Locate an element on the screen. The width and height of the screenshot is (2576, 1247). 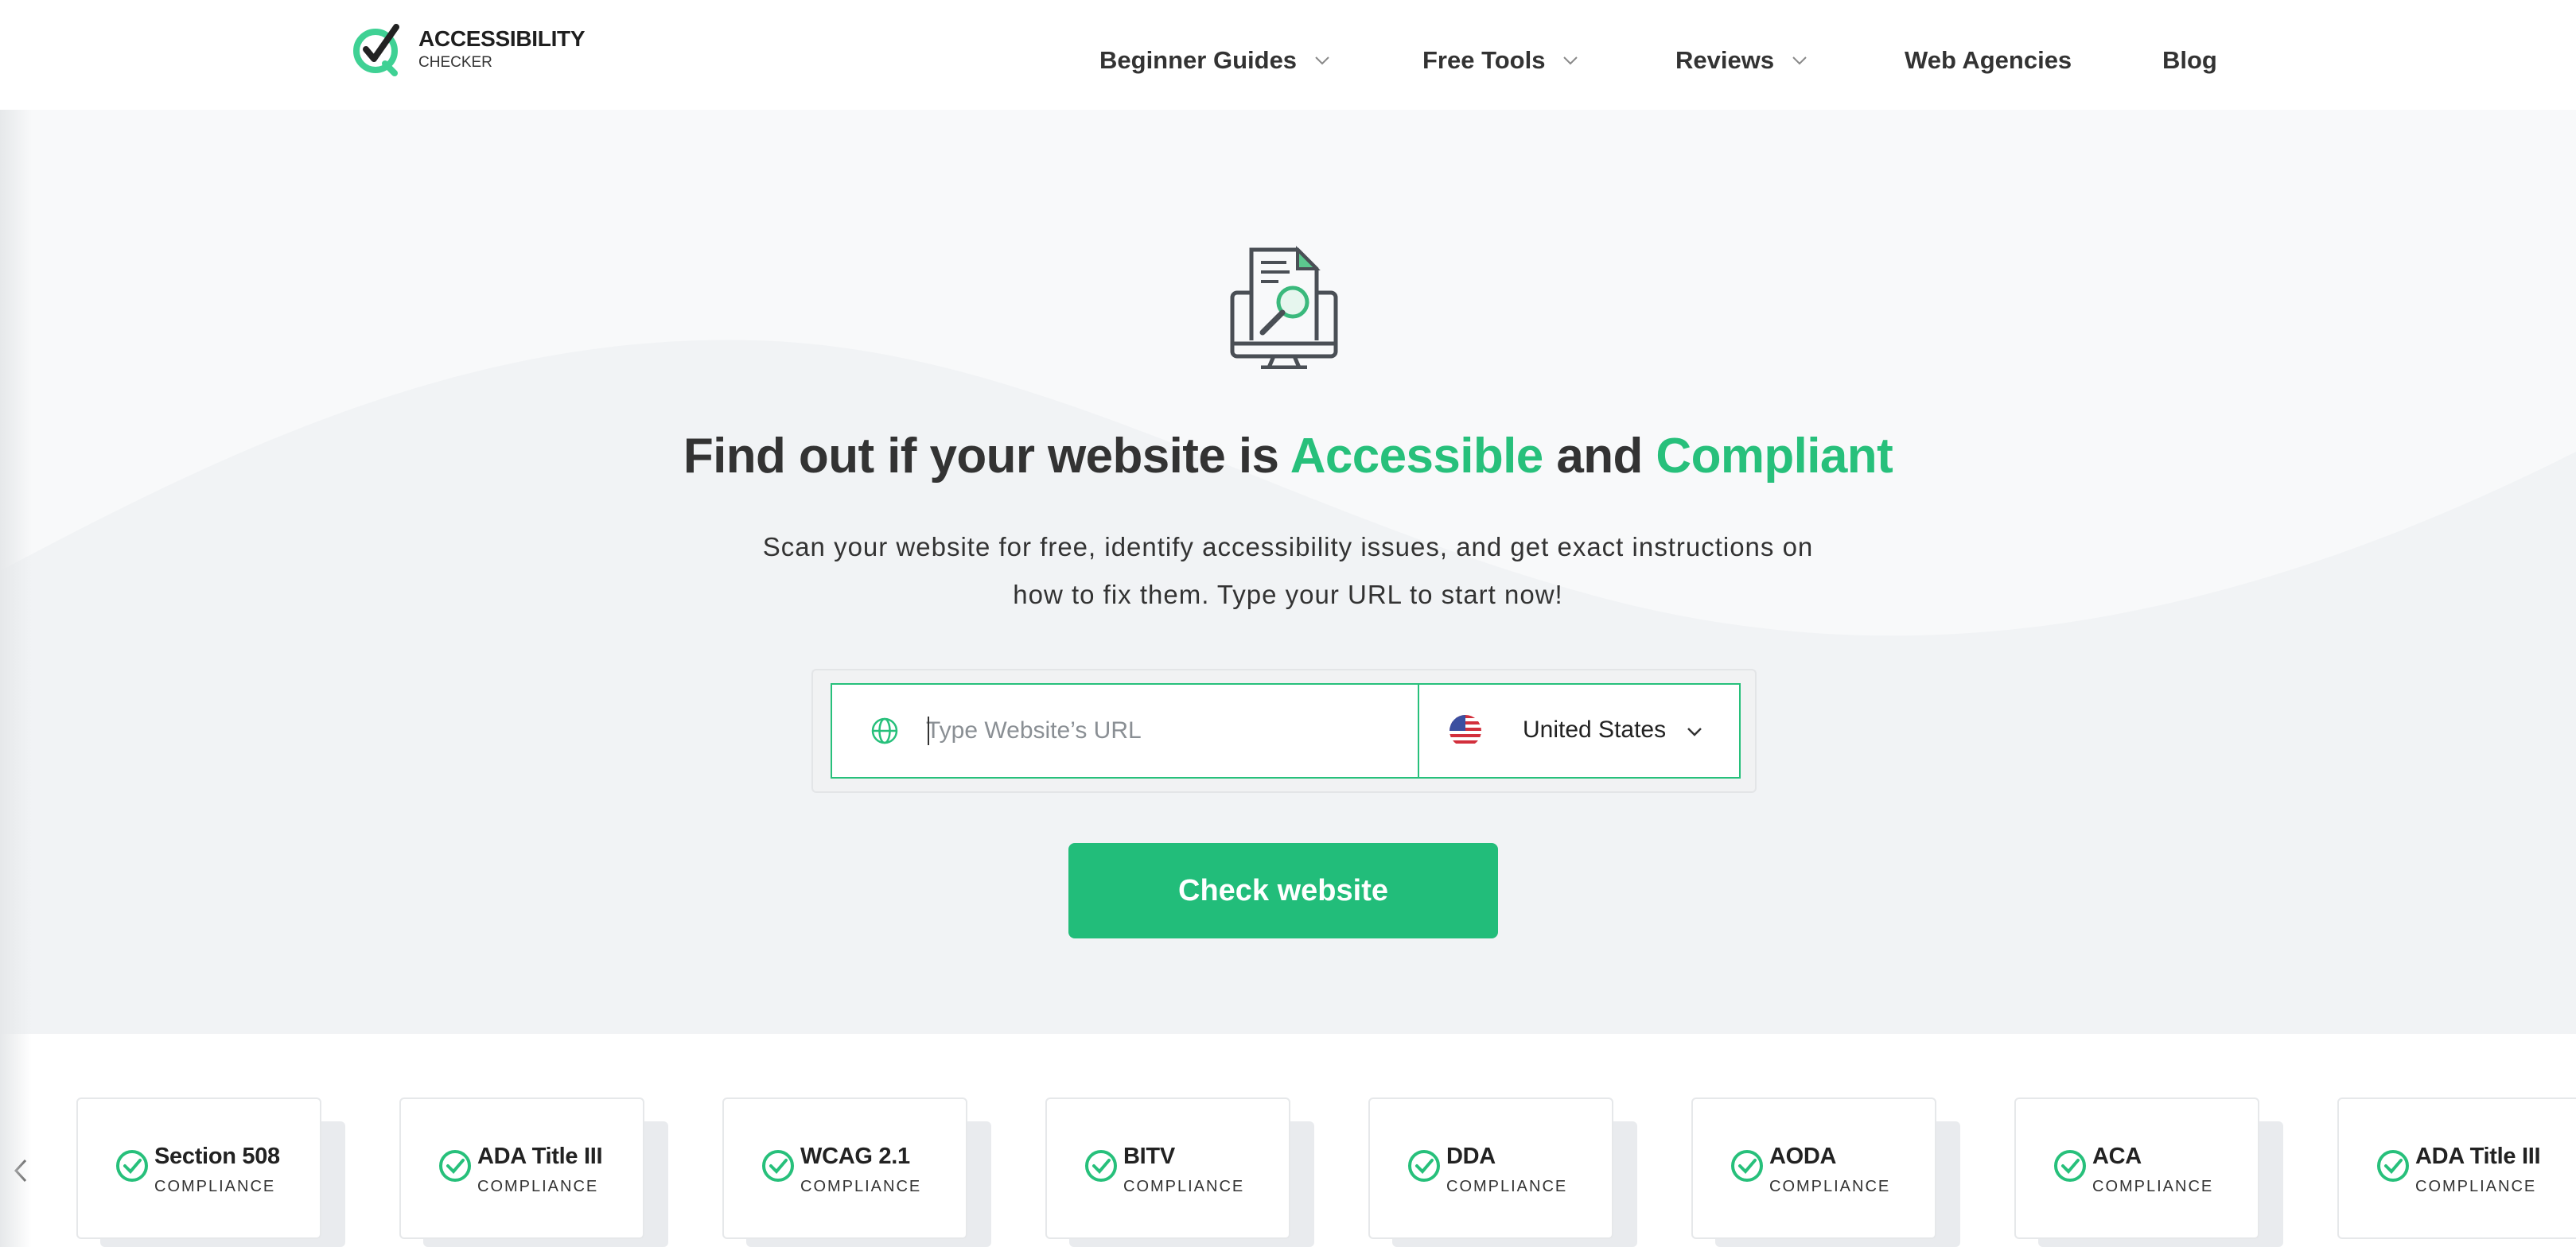
compliance-card-wcag-2-1: WCAG 2.1 COMPLIANCE is located at coordinates (857, 1172).